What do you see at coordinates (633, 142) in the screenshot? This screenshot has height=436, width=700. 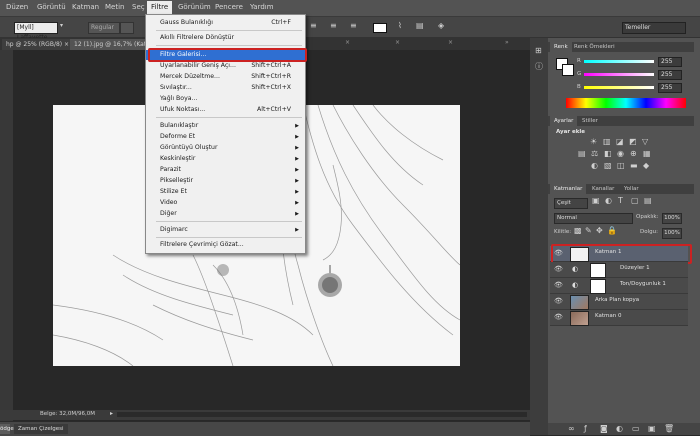 I see `exposure-icon: ◩` at bounding box center [633, 142].